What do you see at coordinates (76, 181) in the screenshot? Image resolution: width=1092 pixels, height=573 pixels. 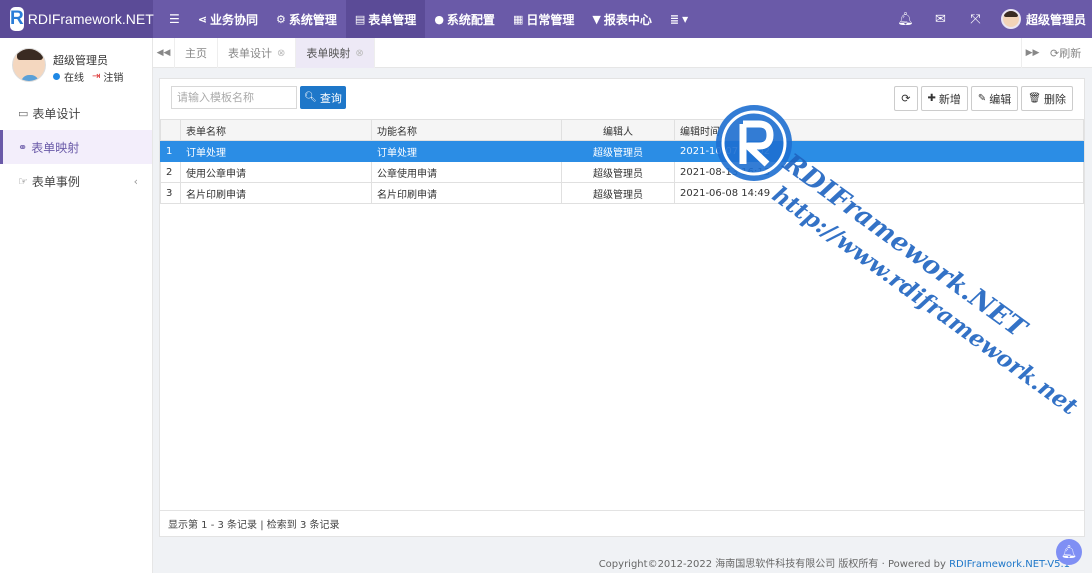 I see `sidebar-item-form-examples: ☞ 表单事例 ‹` at bounding box center [76, 181].